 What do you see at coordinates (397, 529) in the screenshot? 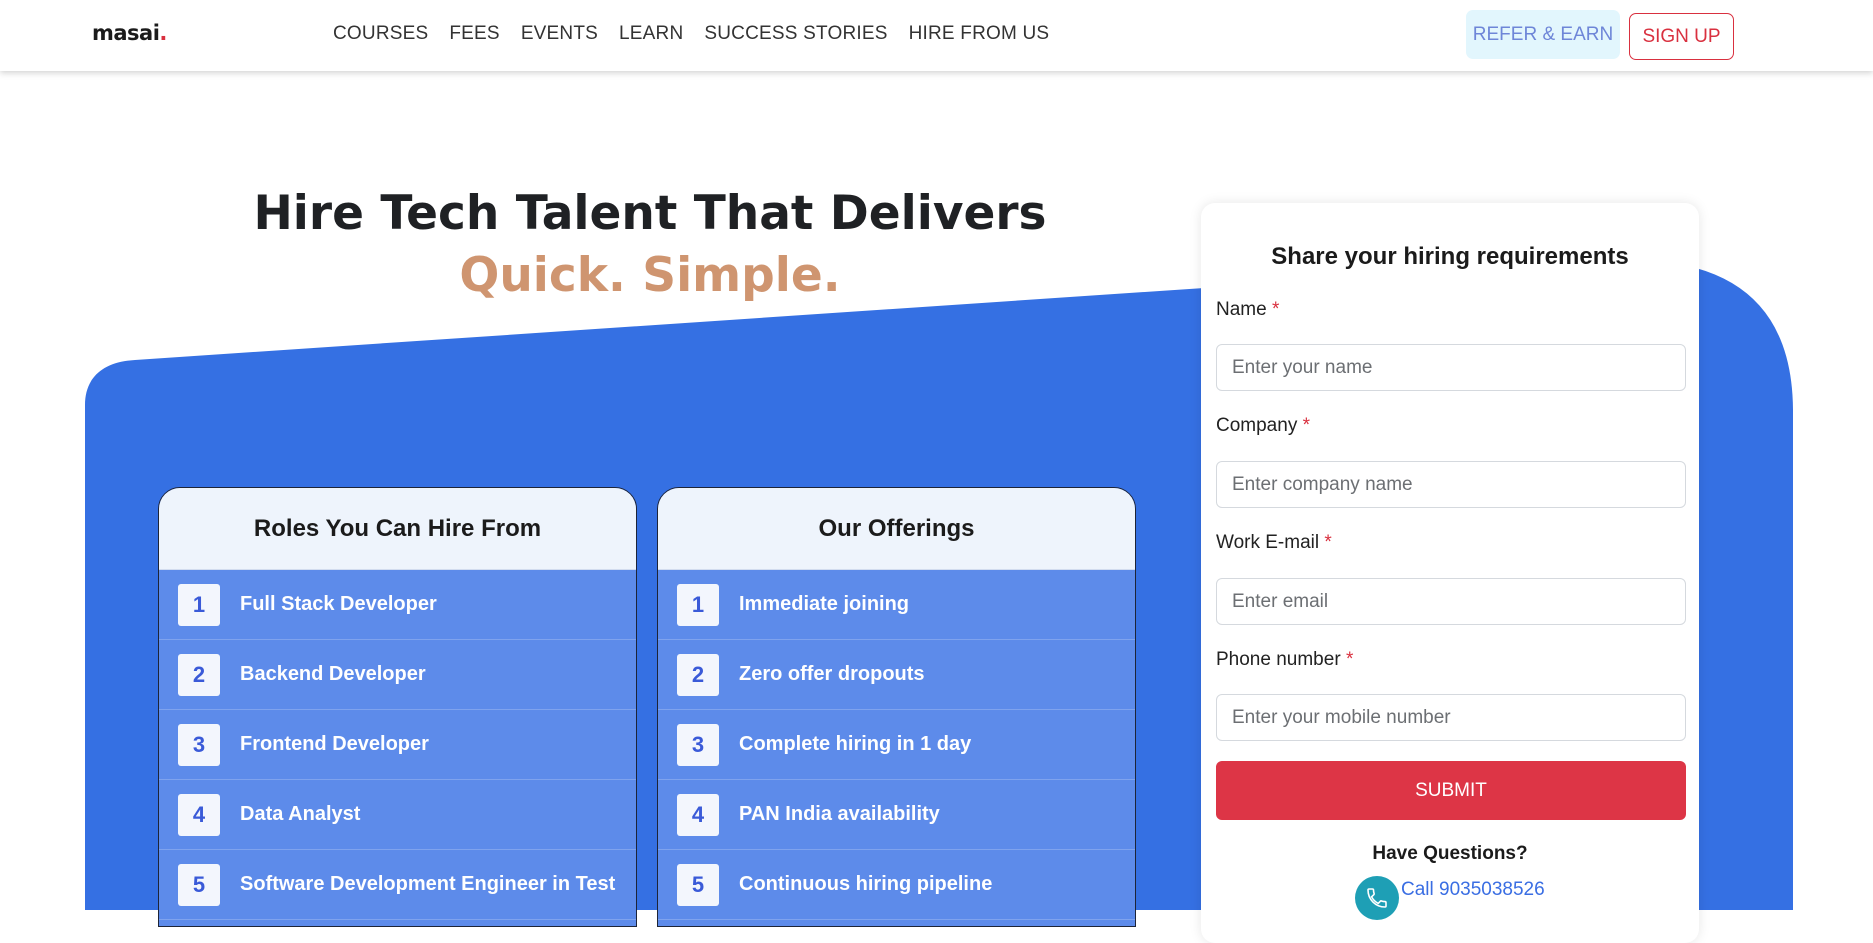
I see `roles-card-title: Roles You Can Hire From` at bounding box center [397, 529].